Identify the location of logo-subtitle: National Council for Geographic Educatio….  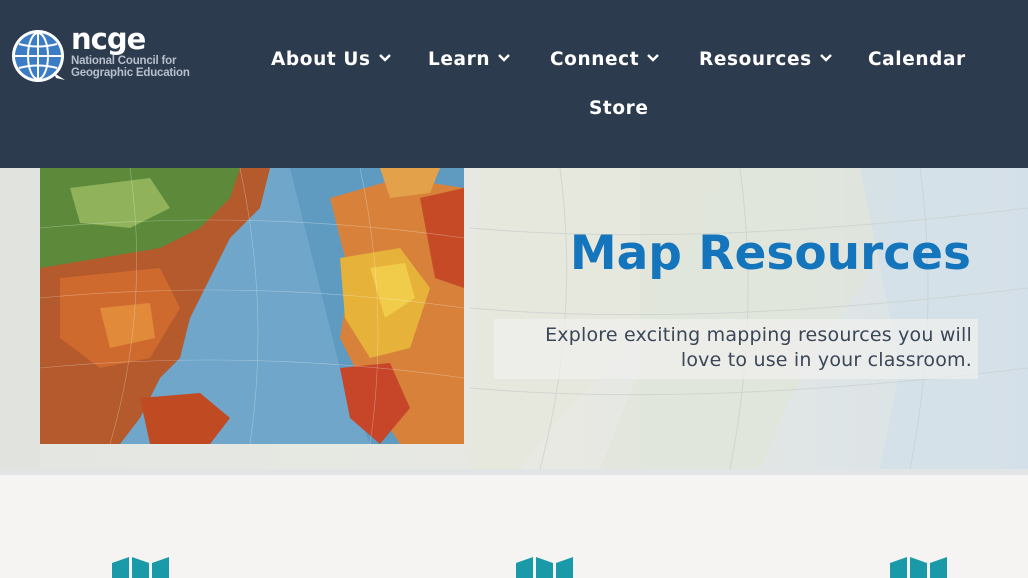
(130, 67).